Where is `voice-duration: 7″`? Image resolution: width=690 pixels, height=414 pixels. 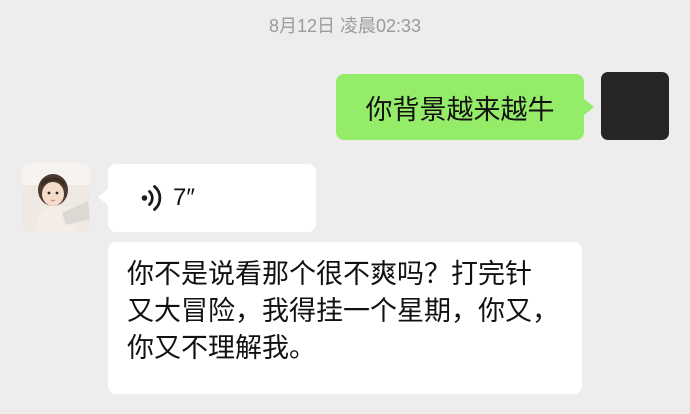
voice-duration: 7″ is located at coordinates (184, 197).